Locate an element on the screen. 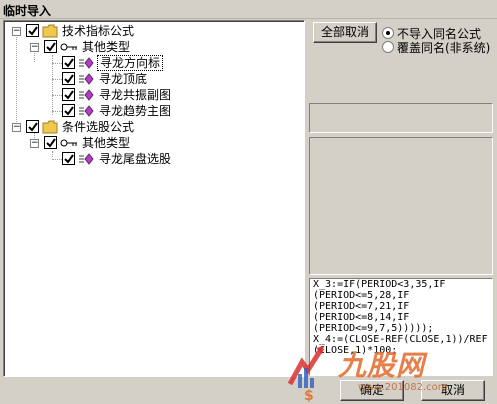  tree-node-formula: 寻龙尾盘选股 is located at coordinates (154, 159).